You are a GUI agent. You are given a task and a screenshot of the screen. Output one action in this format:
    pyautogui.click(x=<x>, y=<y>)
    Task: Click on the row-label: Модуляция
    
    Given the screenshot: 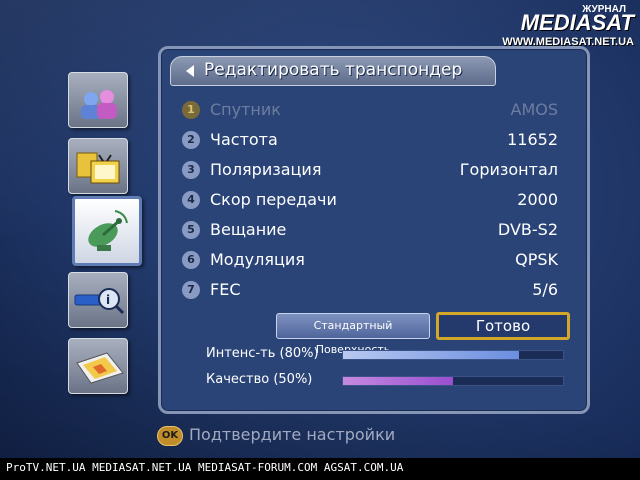 What is the action you would take?
    pyautogui.click(x=257, y=259)
    